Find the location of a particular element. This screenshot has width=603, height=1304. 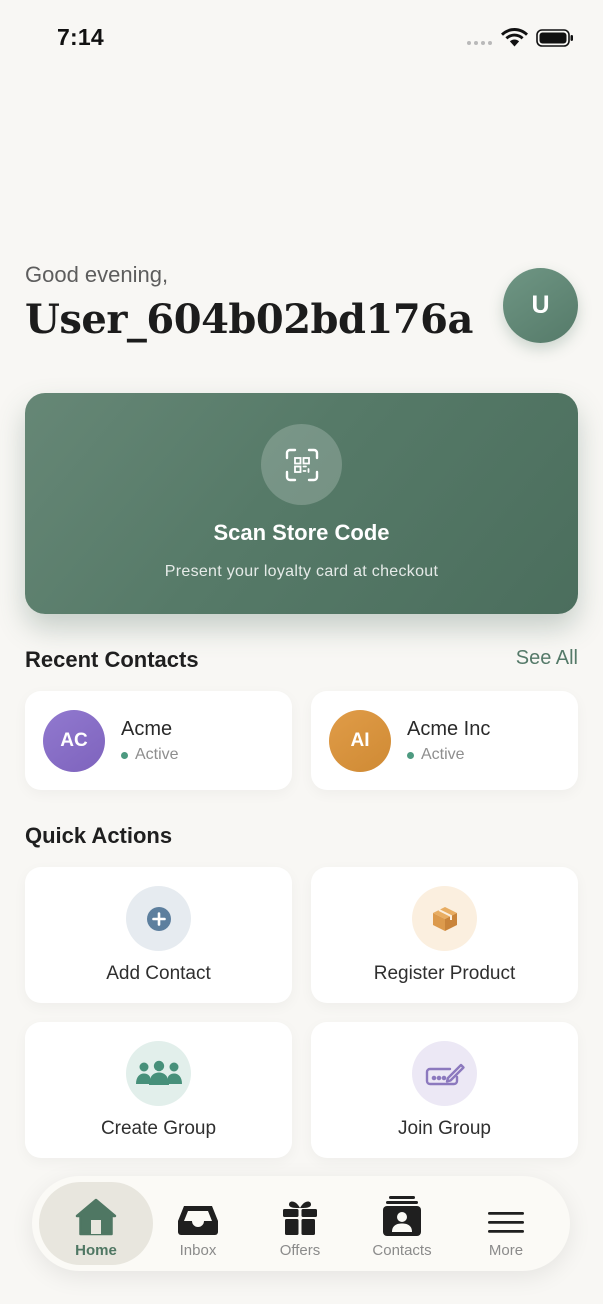

action-label: Join Group is located at coordinates (444, 1128).